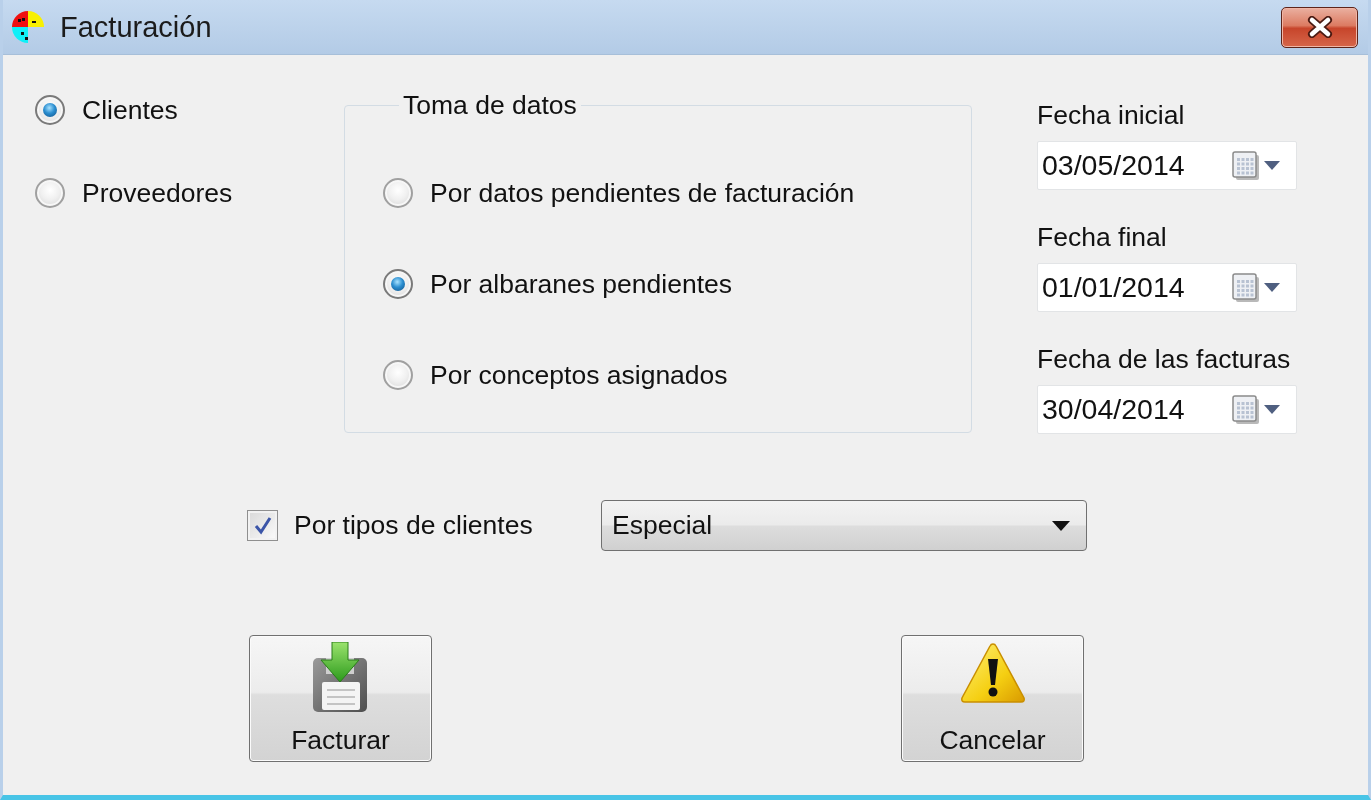 This screenshot has height=800, width=1371. What do you see at coordinates (579, 375) in the screenshot?
I see `radio-label: Por conceptos asignados` at bounding box center [579, 375].